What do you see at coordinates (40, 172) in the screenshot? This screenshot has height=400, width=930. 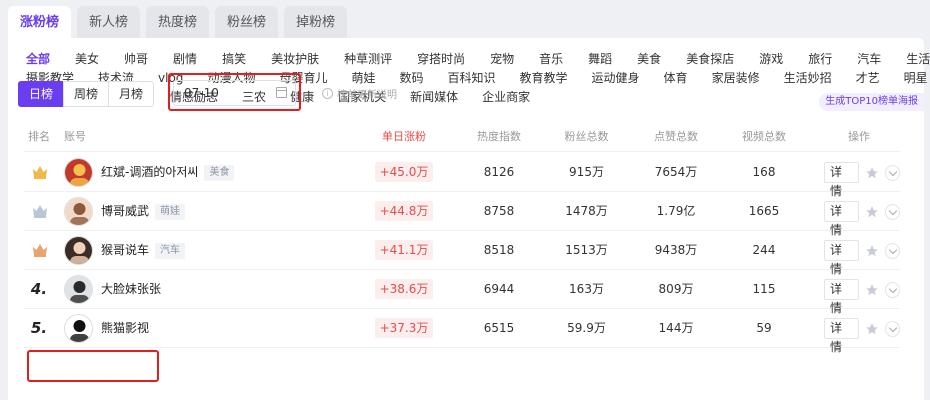 I see `crown-icon` at bounding box center [40, 172].